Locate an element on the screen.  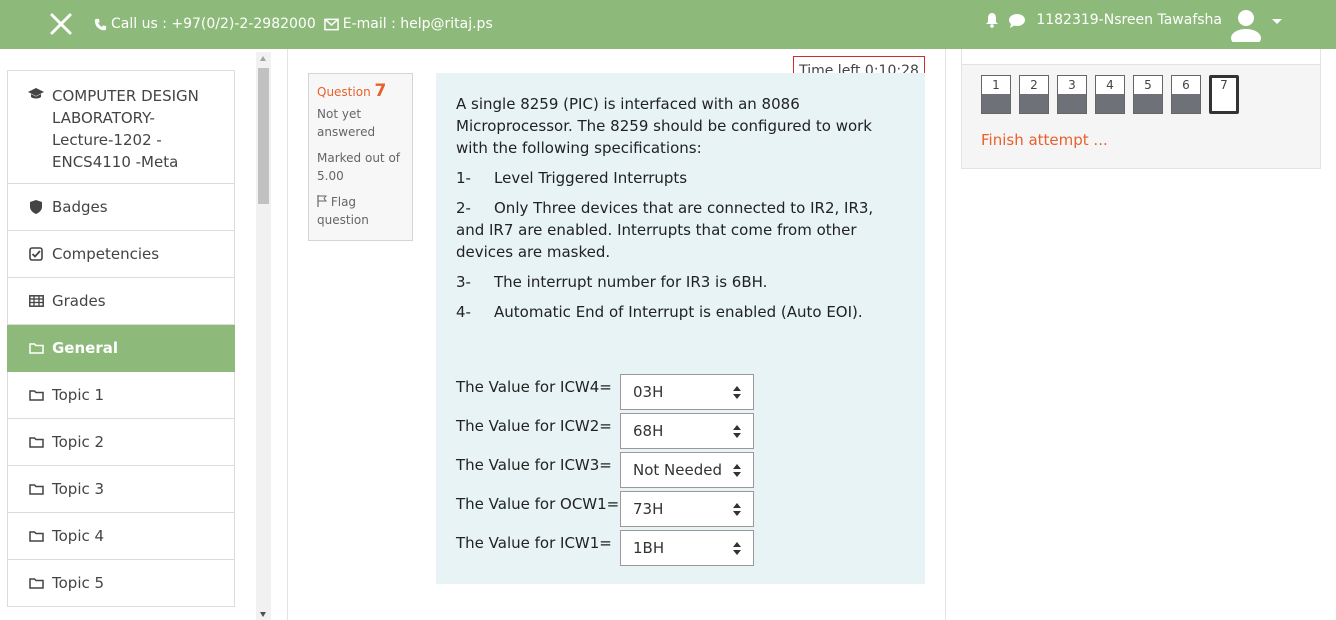
spec-item: 3- The interrupt number for IR3 is 6BH. is located at coordinates (612, 282).